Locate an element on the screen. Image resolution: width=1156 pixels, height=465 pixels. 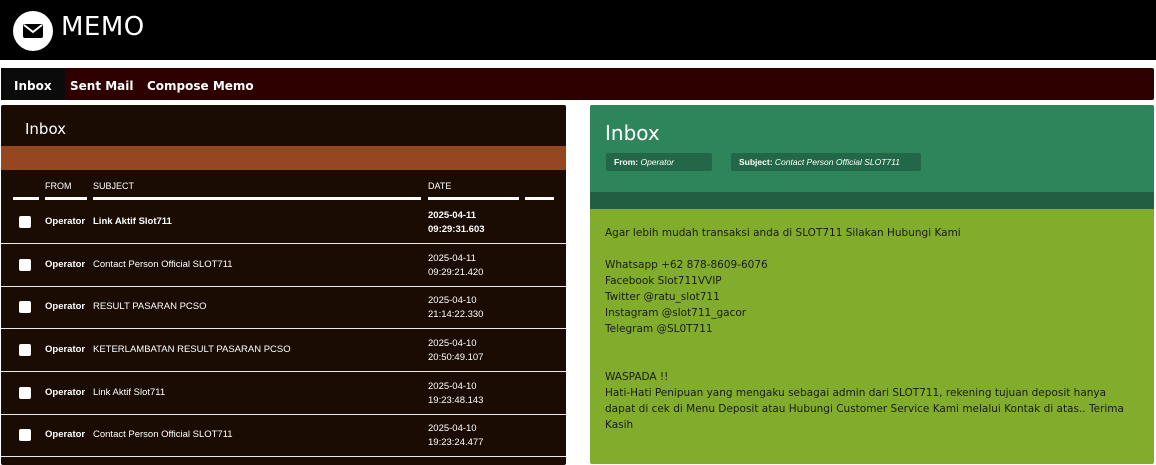
contact-instagram: Instagram @slot711_gacor is located at coordinates (676, 313).